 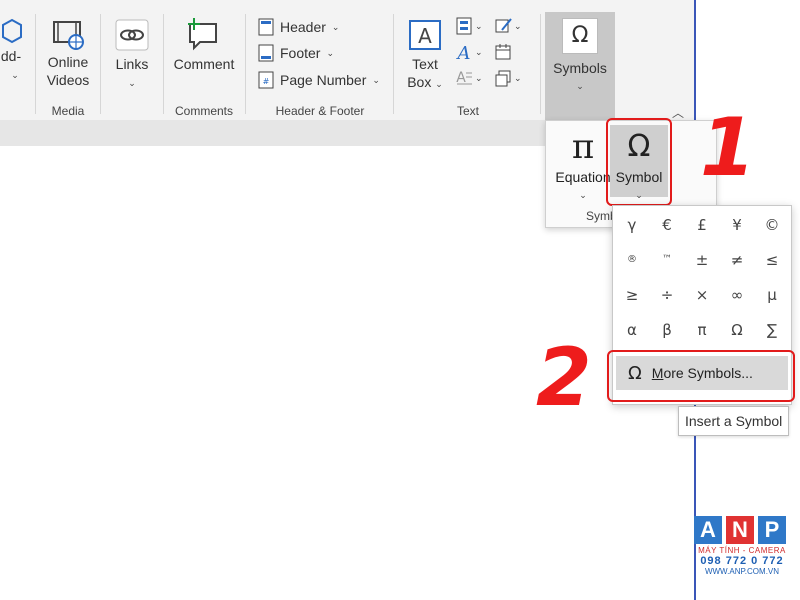 I want to click on symbols-label: Symbols, so click(x=580, y=68).